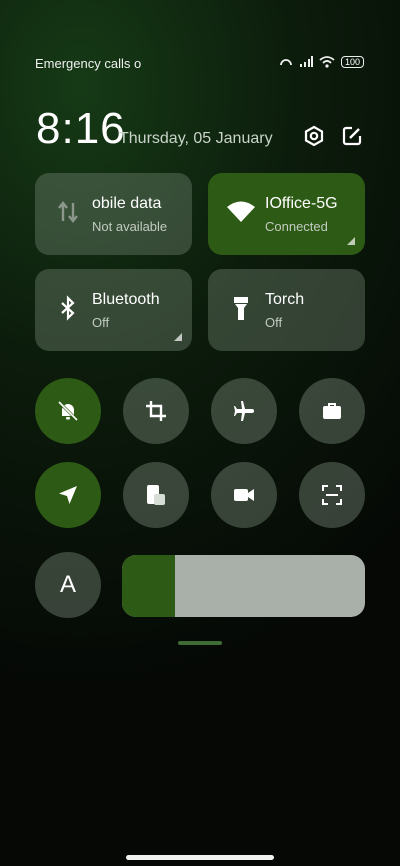 The height and width of the screenshot is (866, 400). I want to click on mobile-data-status: Not available, so click(130, 226).